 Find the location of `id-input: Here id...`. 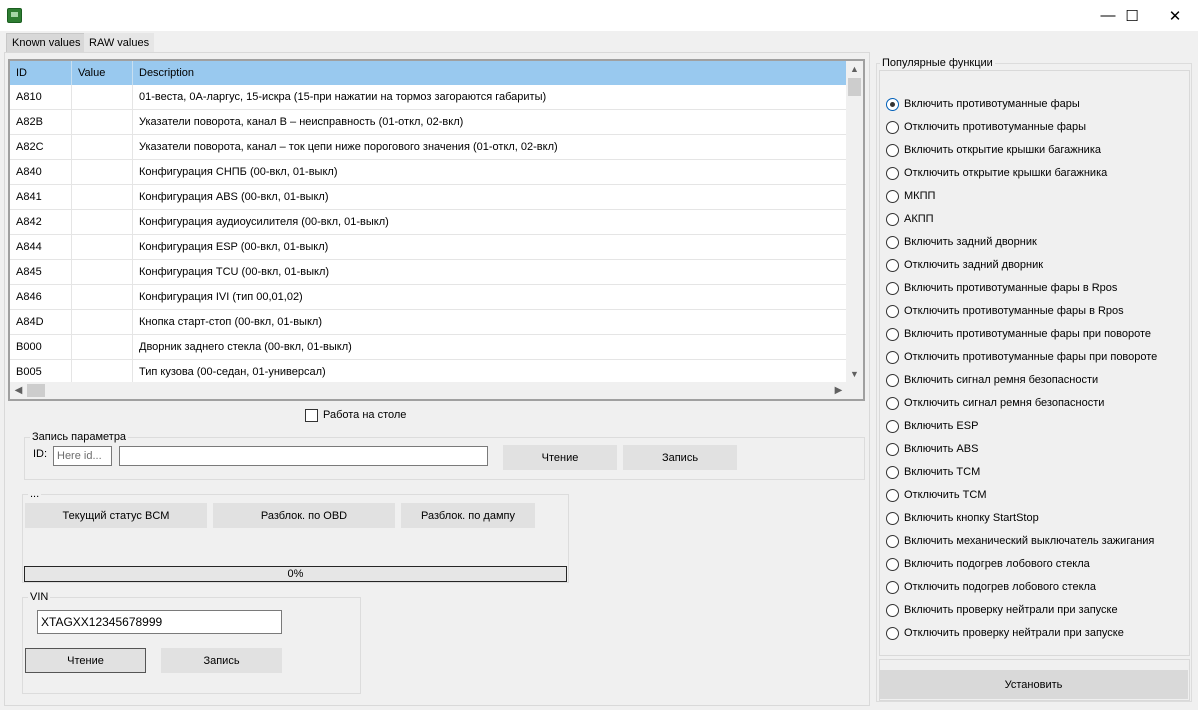

id-input: Here id... is located at coordinates (82, 456).